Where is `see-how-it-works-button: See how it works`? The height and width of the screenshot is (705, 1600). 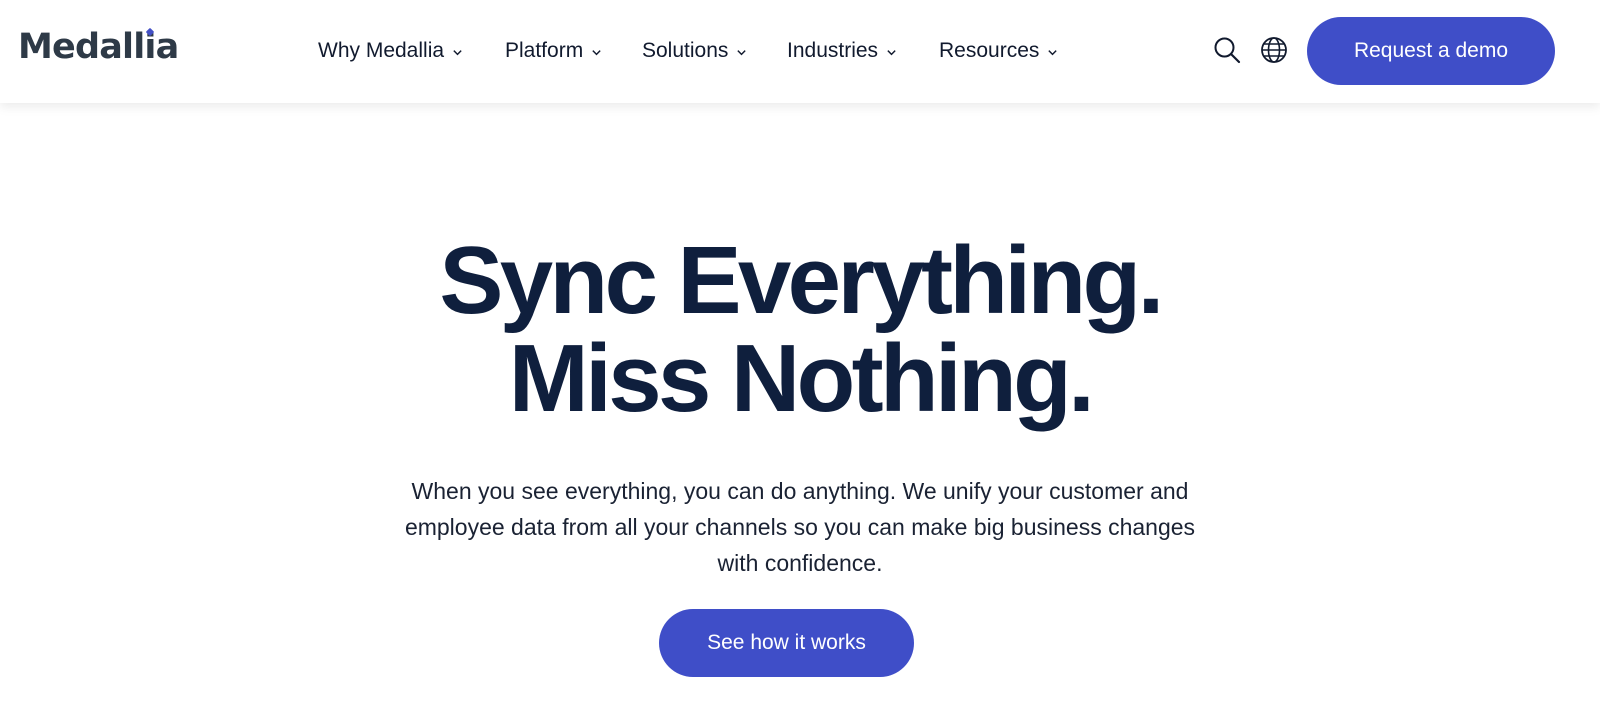
see-how-it-works-button: See how it works is located at coordinates (786, 643).